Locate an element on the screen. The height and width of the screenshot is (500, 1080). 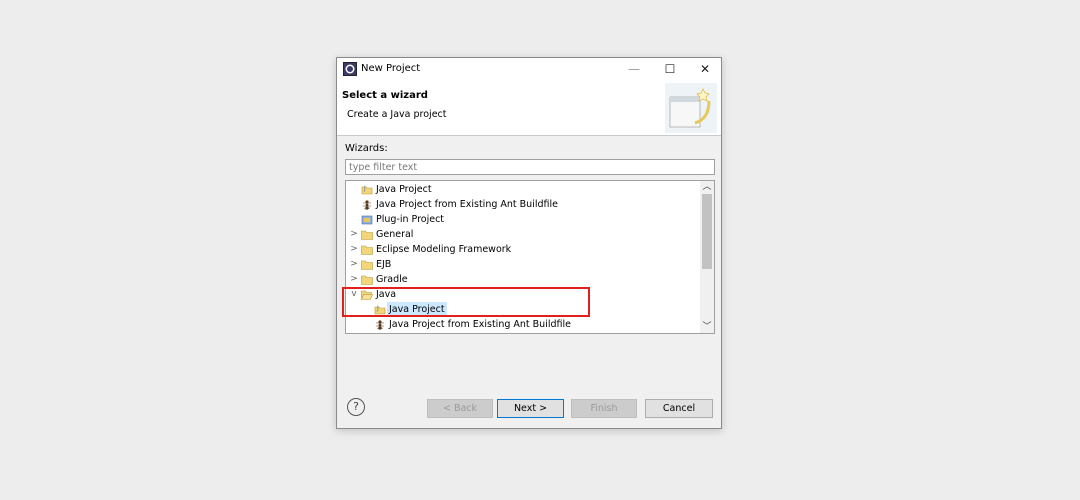
chevron-up-icon: ︿ is located at coordinates (707, 187).